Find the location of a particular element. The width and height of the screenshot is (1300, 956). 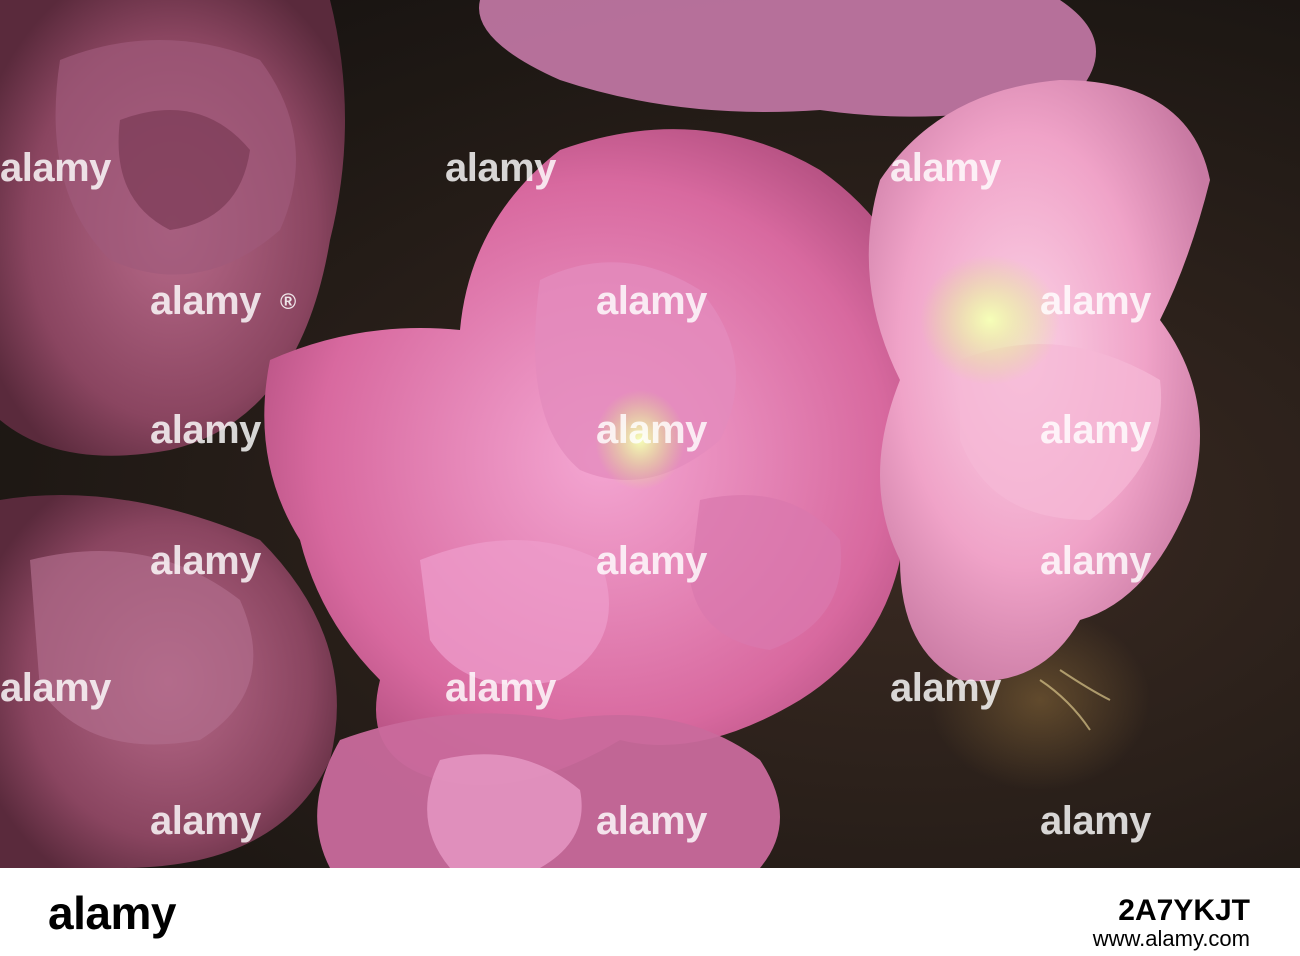

image-id: 2A7YKJT is located at coordinates (1184, 910).